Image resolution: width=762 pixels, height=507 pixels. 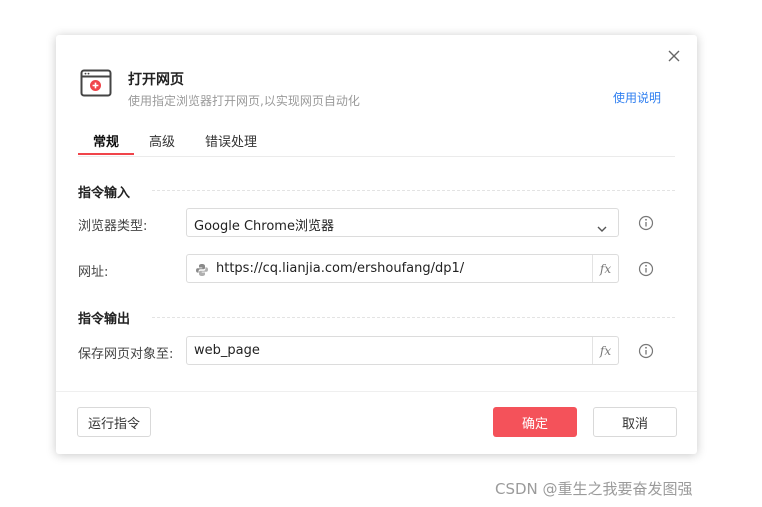 I want to click on save-to-value: web_page, so click(x=227, y=350).